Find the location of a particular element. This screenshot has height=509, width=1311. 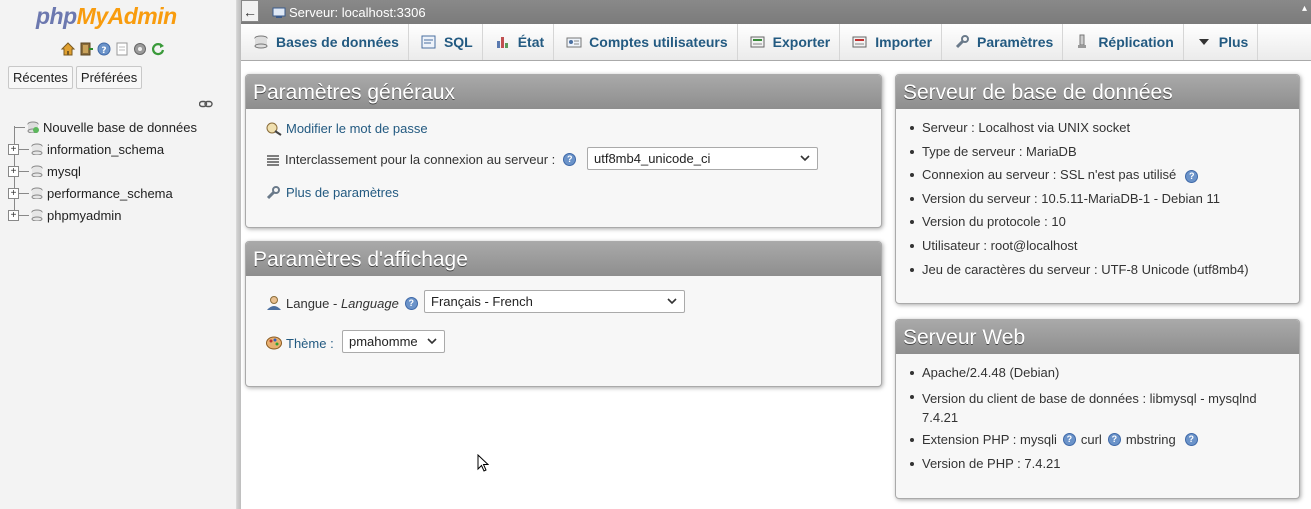

list-item: Version du protocole : 10 is located at coordinates (988, 221).